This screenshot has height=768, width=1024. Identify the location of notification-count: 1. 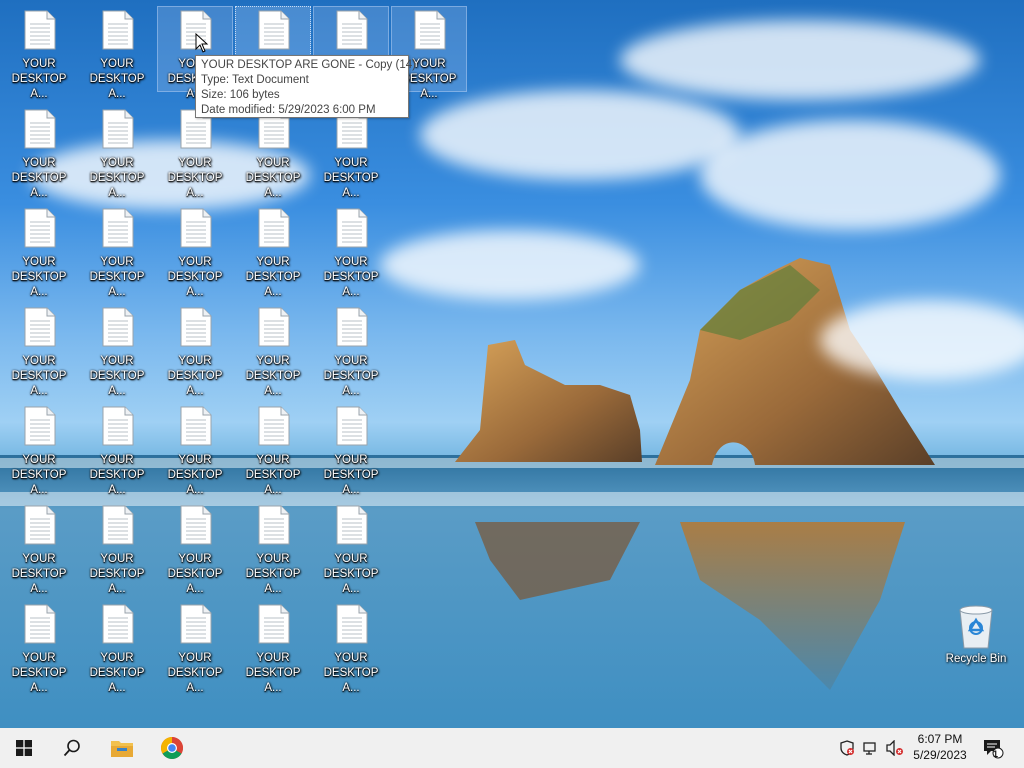
(996, 754).